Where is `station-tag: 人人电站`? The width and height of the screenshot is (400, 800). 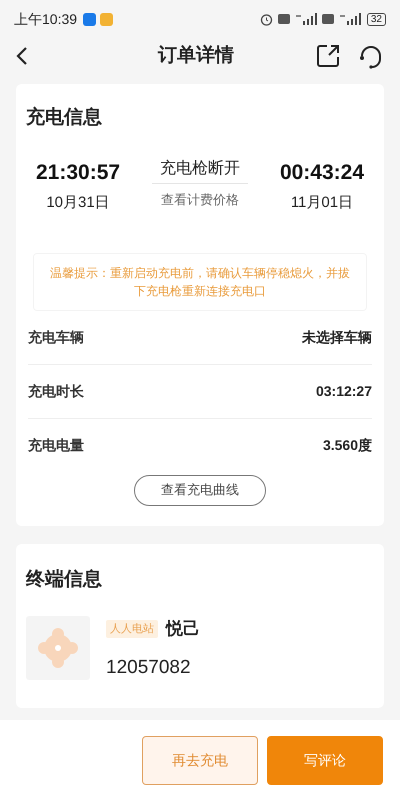 station-tag: 人人电站 is located at coordinates (132, 629).